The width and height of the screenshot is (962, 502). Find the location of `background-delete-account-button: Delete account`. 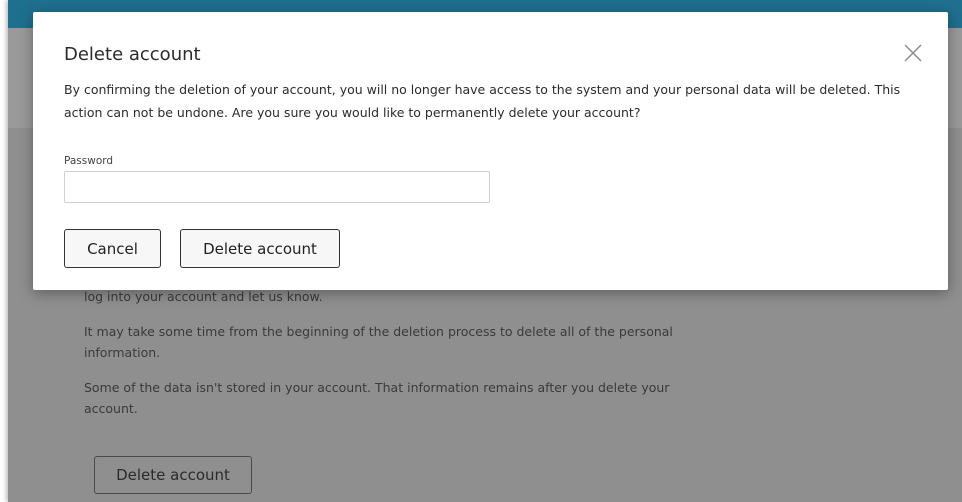

background-delete-account-button: Delete account is located at coordinates (173, 475).